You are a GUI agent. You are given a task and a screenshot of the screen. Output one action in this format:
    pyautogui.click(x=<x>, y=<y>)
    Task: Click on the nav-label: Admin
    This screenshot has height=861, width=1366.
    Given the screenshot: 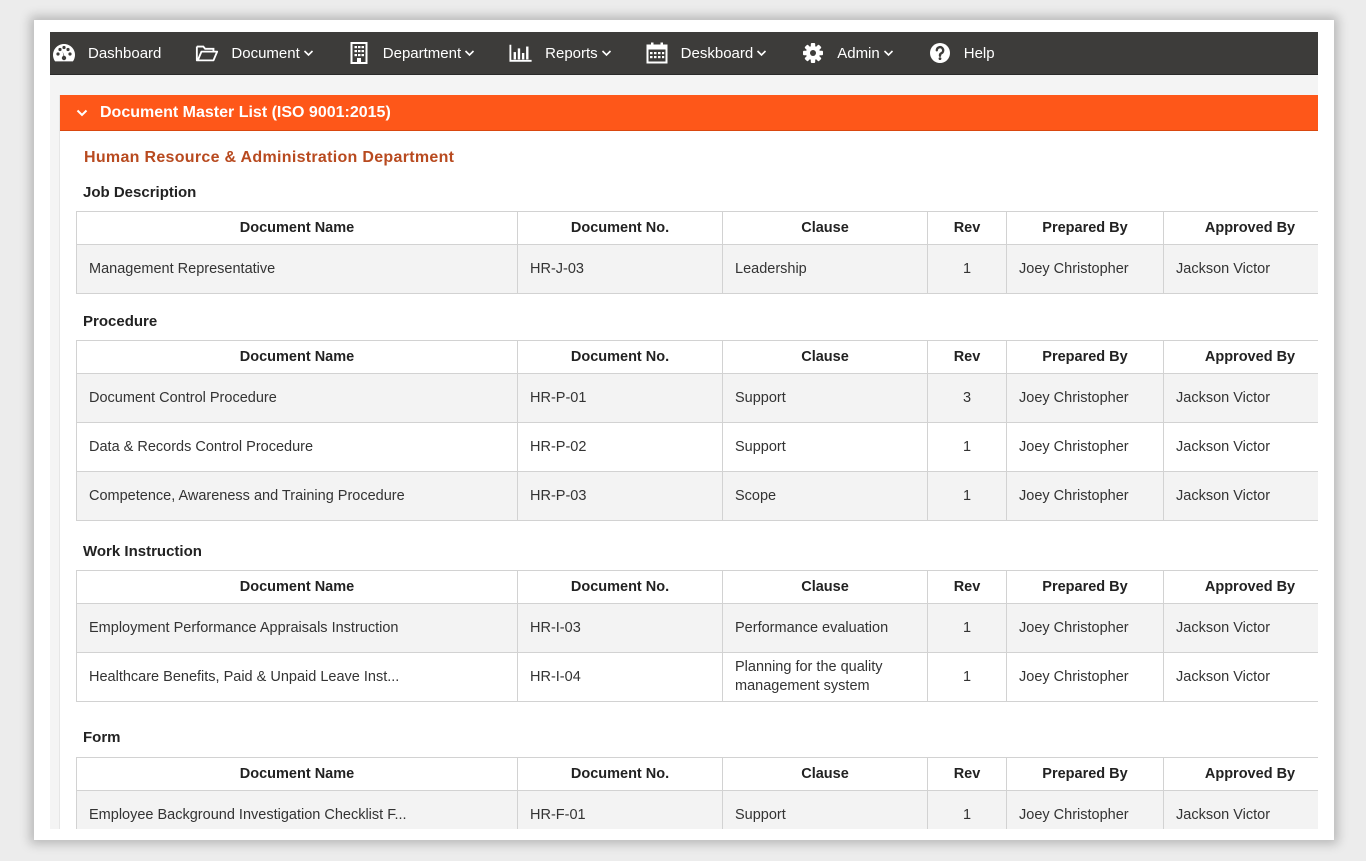 What is the action you would take?
    pyautogui.click(x=858, y=53)
    